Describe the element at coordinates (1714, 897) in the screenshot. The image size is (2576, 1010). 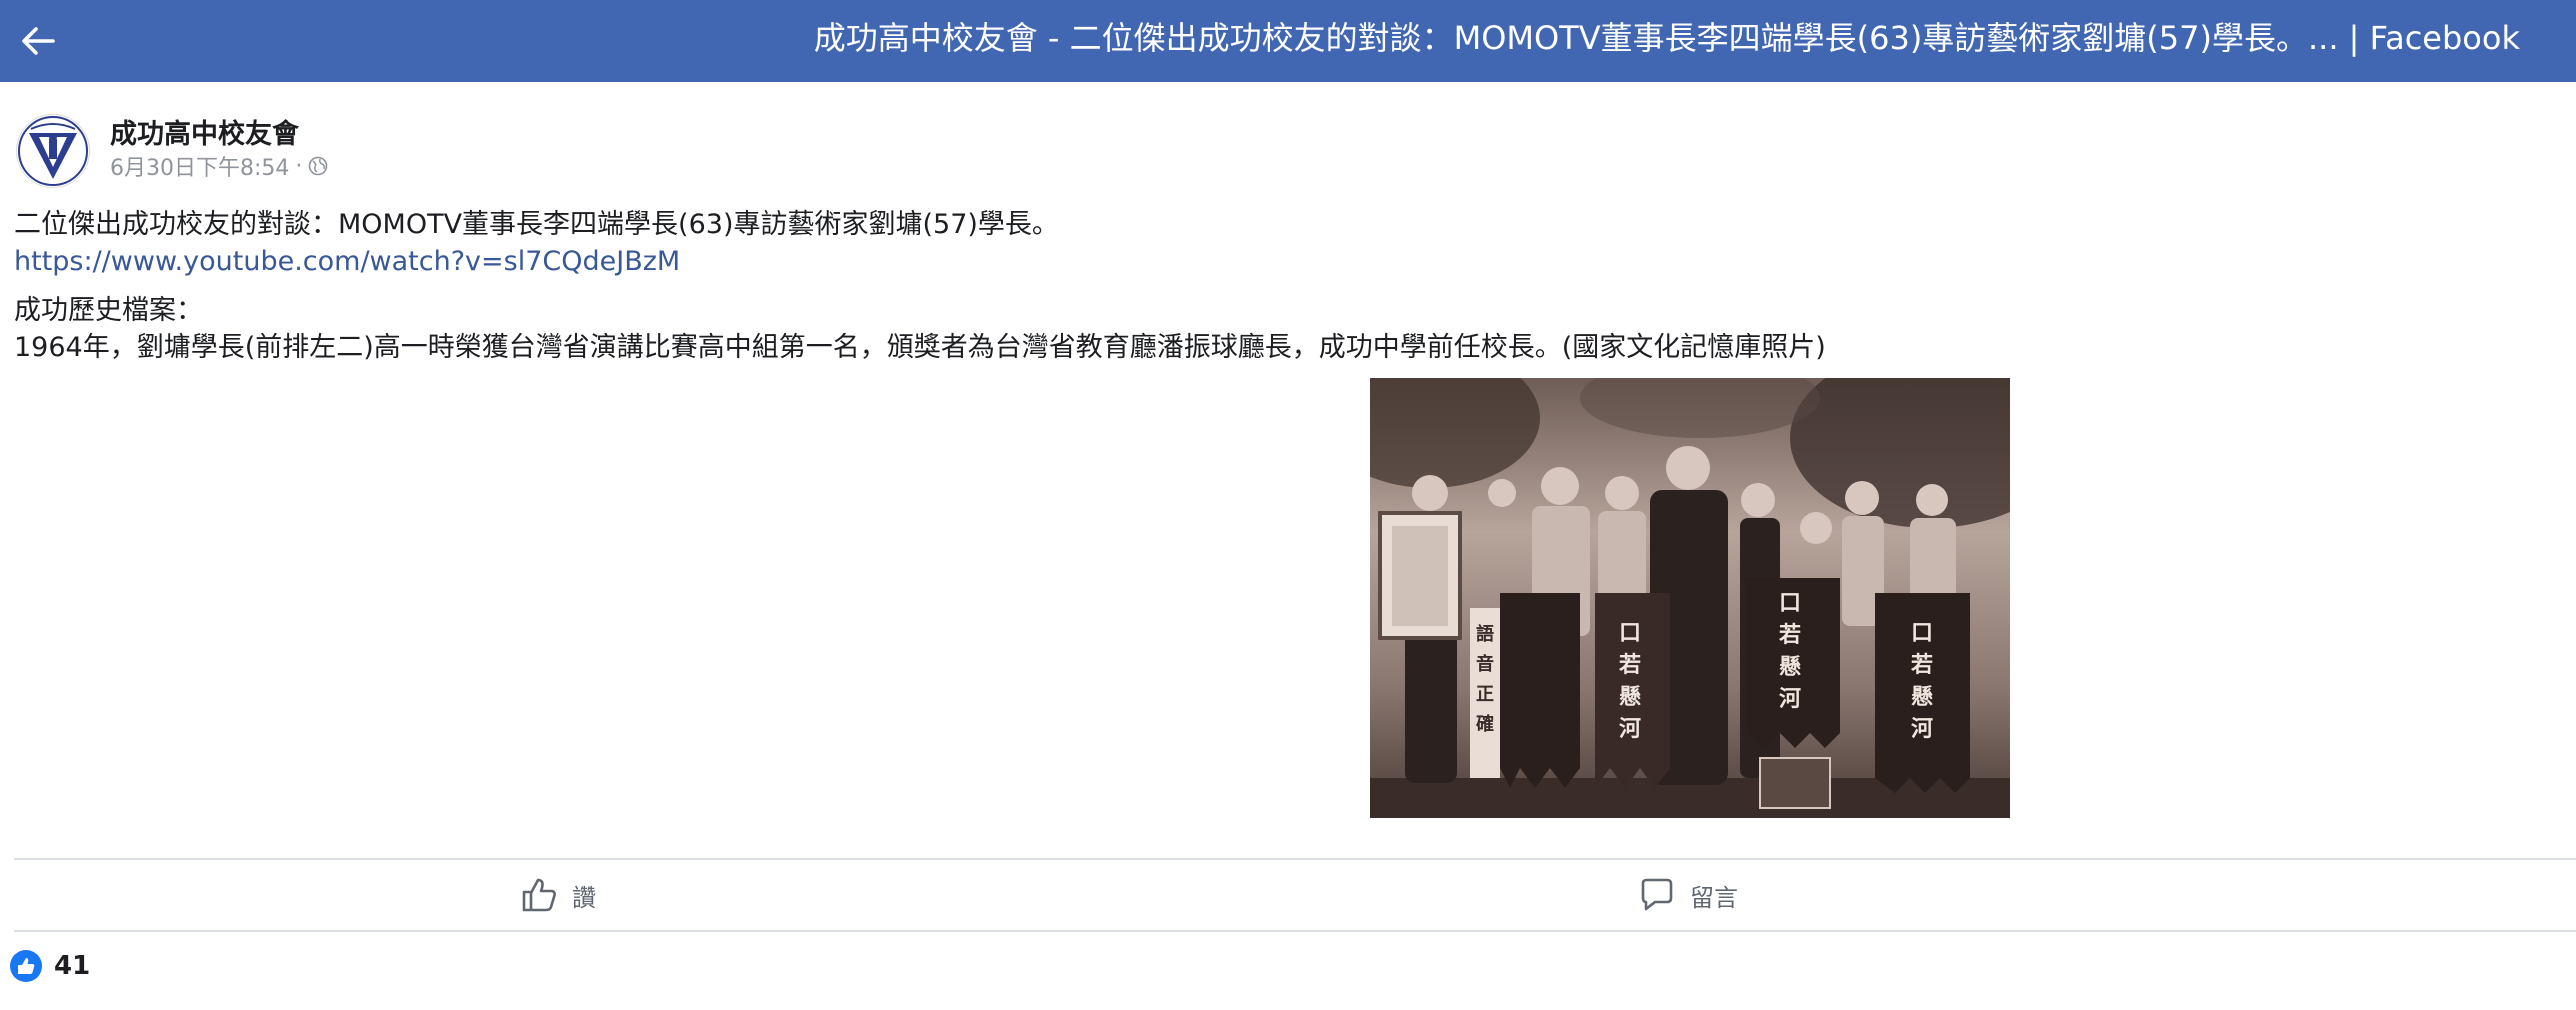
I see `comment-label: 留言` at that location.